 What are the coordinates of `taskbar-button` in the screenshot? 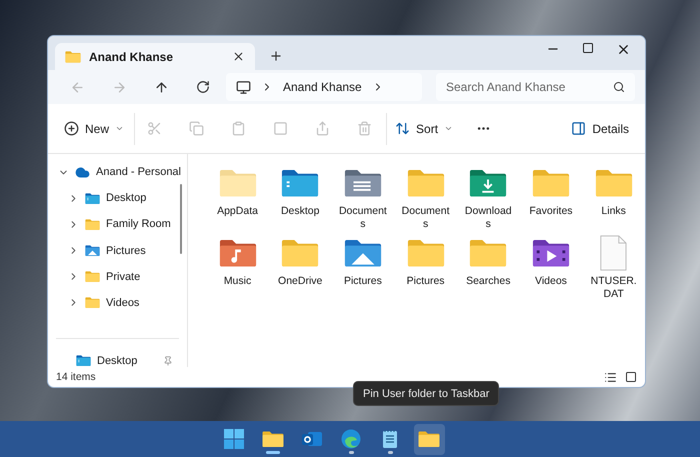 It's located at (429, 439).